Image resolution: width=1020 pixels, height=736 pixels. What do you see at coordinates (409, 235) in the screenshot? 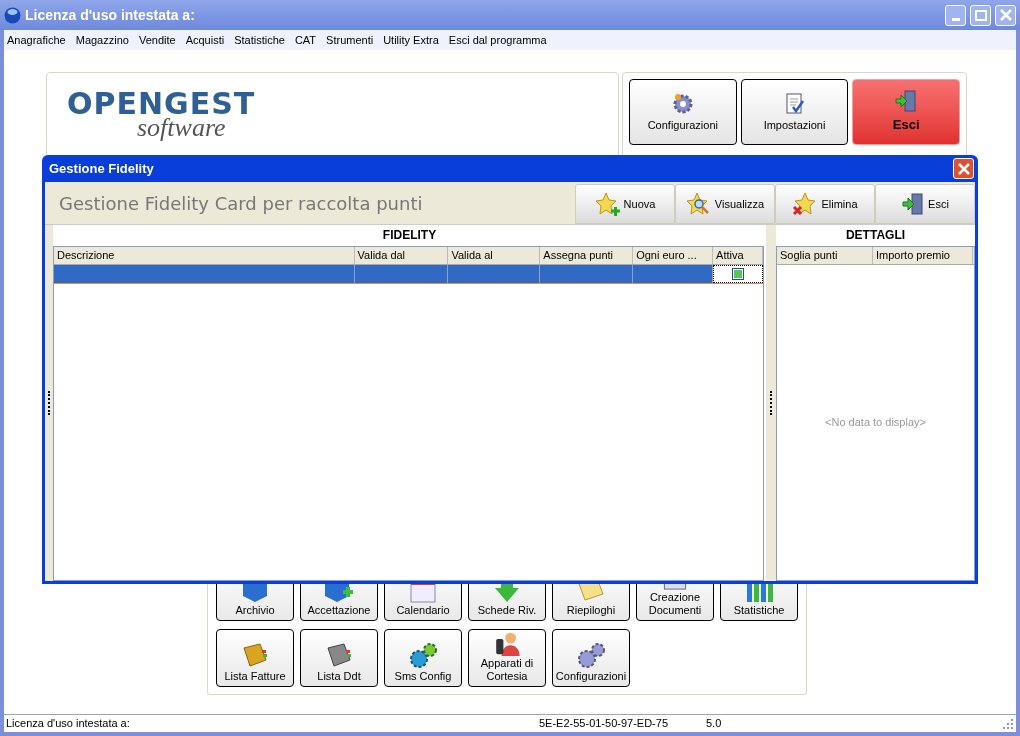
I see `panel-title: FIDELITY` at bounding box center [409, 235].